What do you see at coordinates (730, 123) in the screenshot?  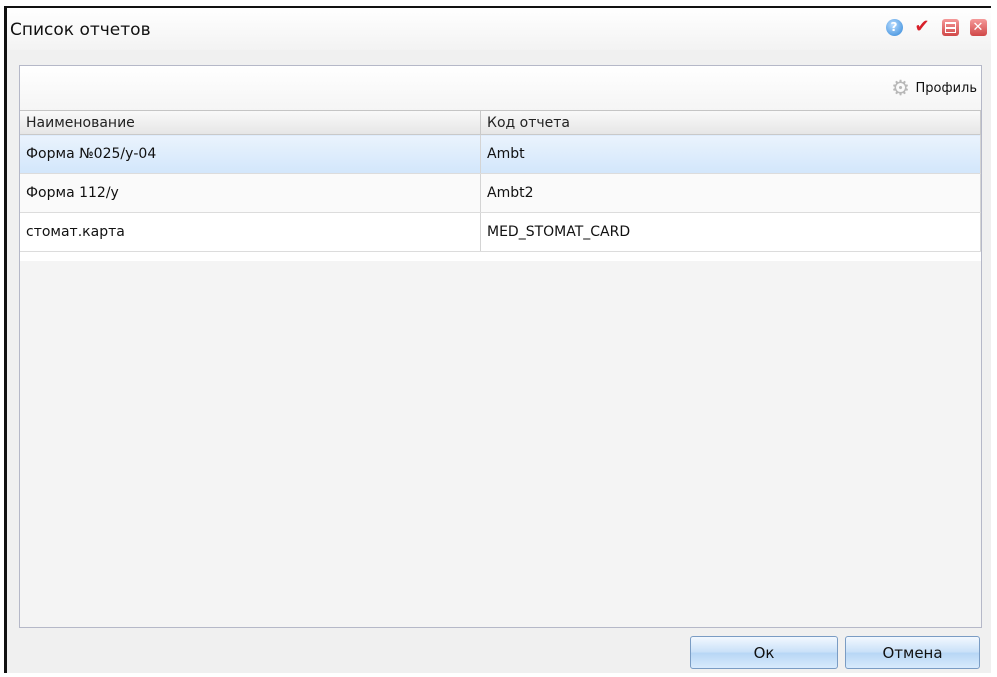 I see `column-header-code: Код отчета` at bounding box center [730, 123].